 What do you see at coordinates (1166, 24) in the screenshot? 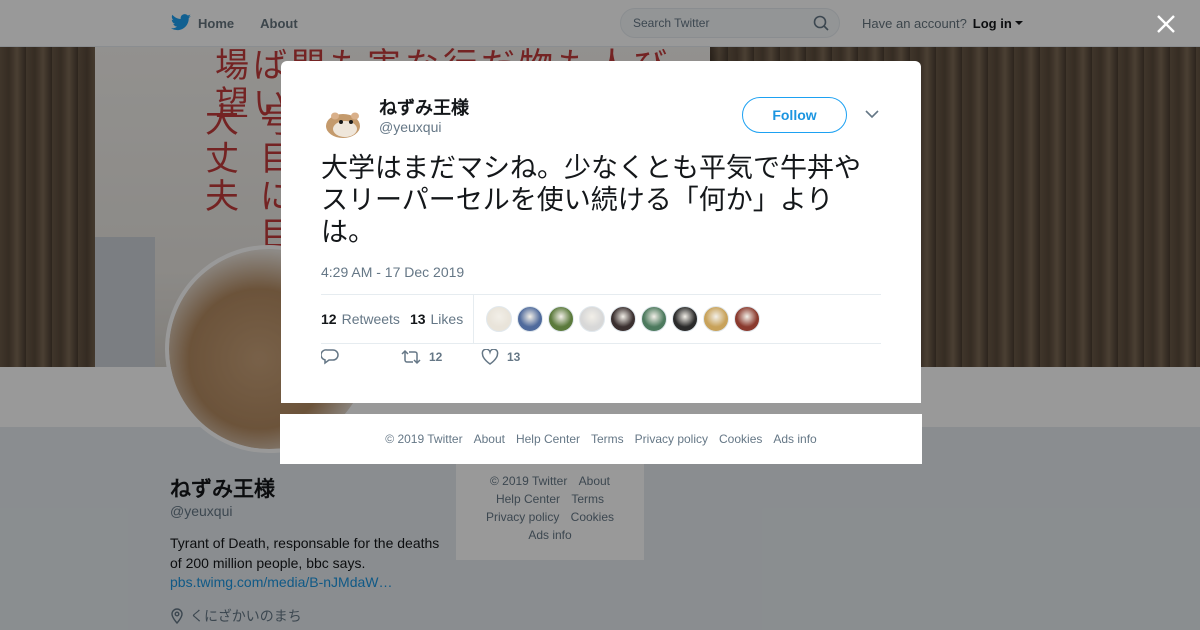
I see `close-icon` at bounding box center [1166, 24].